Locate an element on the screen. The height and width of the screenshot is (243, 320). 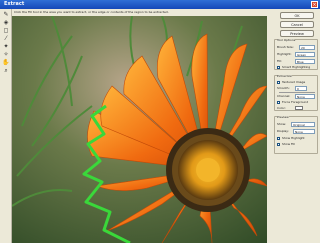
close-icon: × is located at coordinates (314, 4).